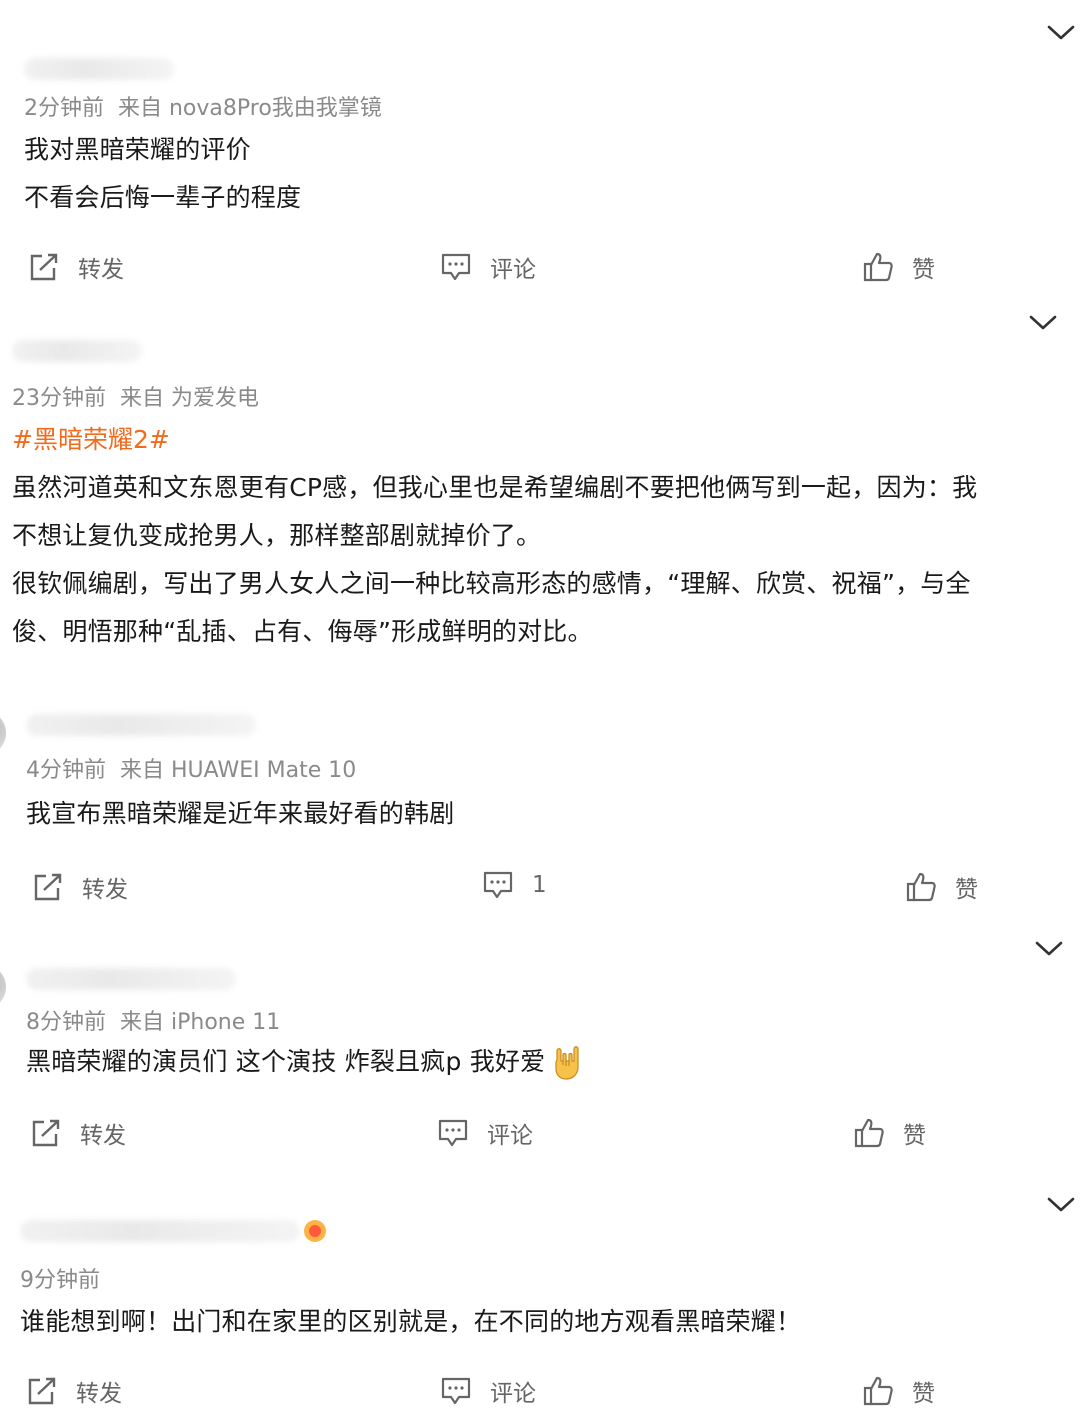 Image resolution: width=1080 pixels, height=1425 pixels. What do you see at coordinates (200, 1022) in the screenshot?
I see `post-source: 来自 iPhone 11` at bounding box center [200, 1022].